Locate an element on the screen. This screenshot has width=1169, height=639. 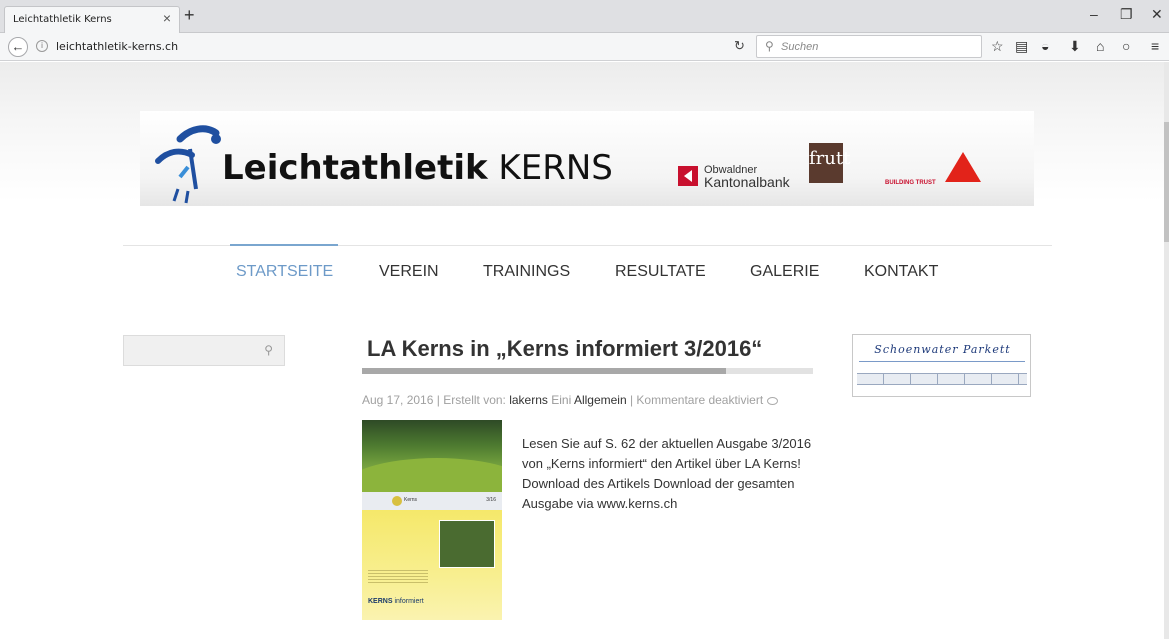
post-title-underline-fill is located at coordinates (544, 371).